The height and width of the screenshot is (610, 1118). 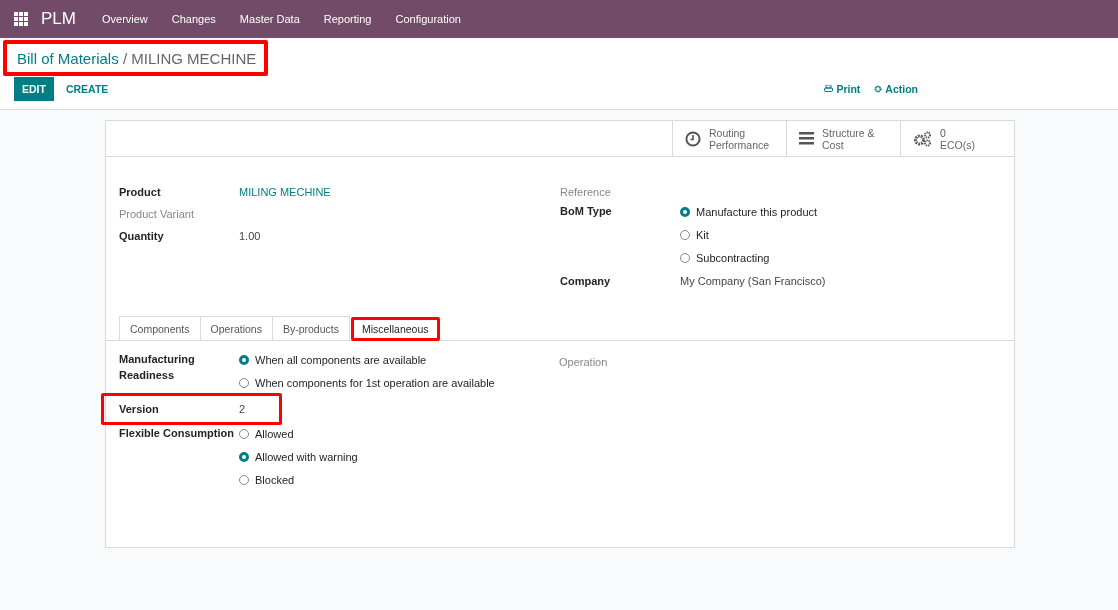 I want to click on field-value: 1.00, so click(x=250, y=236).